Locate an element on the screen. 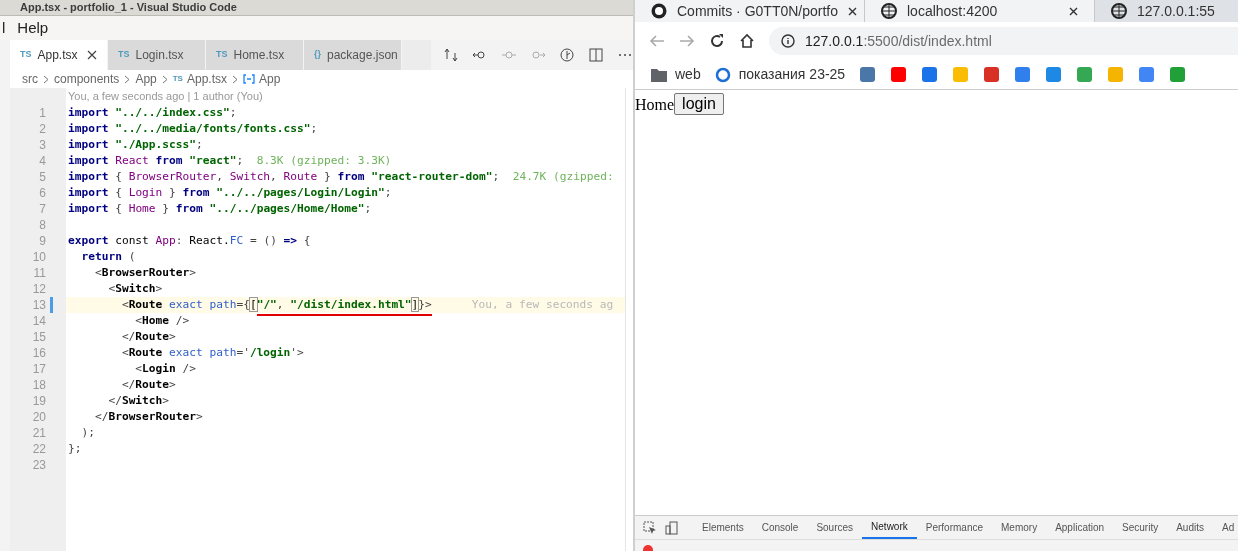 The height and width of the screenshot is (551, 1238). menu-item: l is located at coordinates (3, 28).